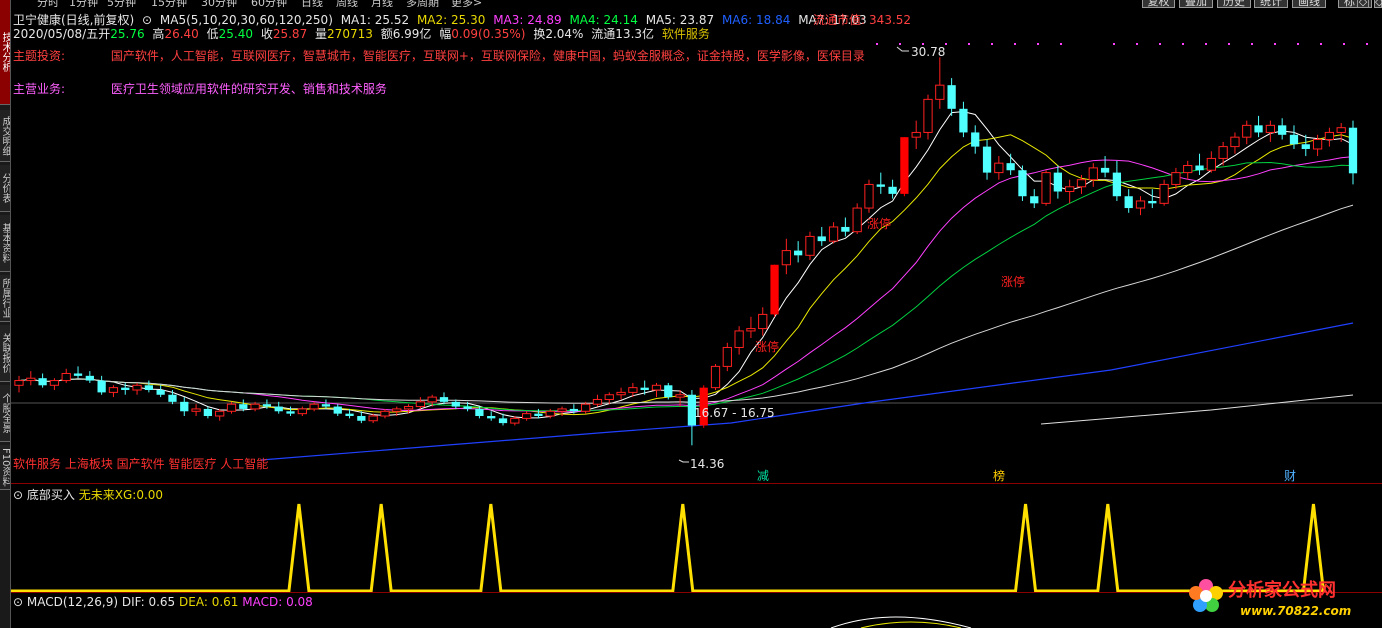  Describe the element at coordinates (347, 3) in the screenshot. I see `period-tab-7: 周线` at that location.